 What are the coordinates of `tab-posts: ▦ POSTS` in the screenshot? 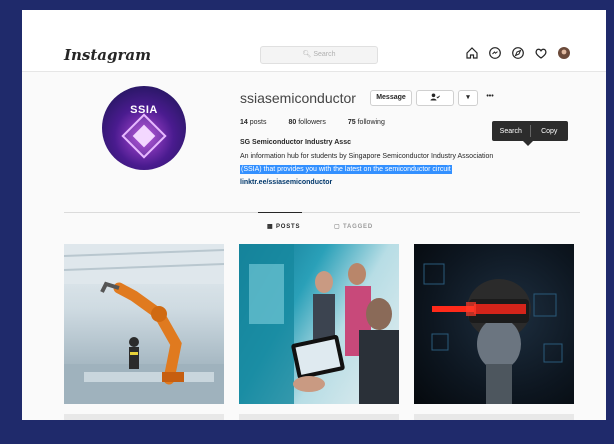 It's located at (283, 226).